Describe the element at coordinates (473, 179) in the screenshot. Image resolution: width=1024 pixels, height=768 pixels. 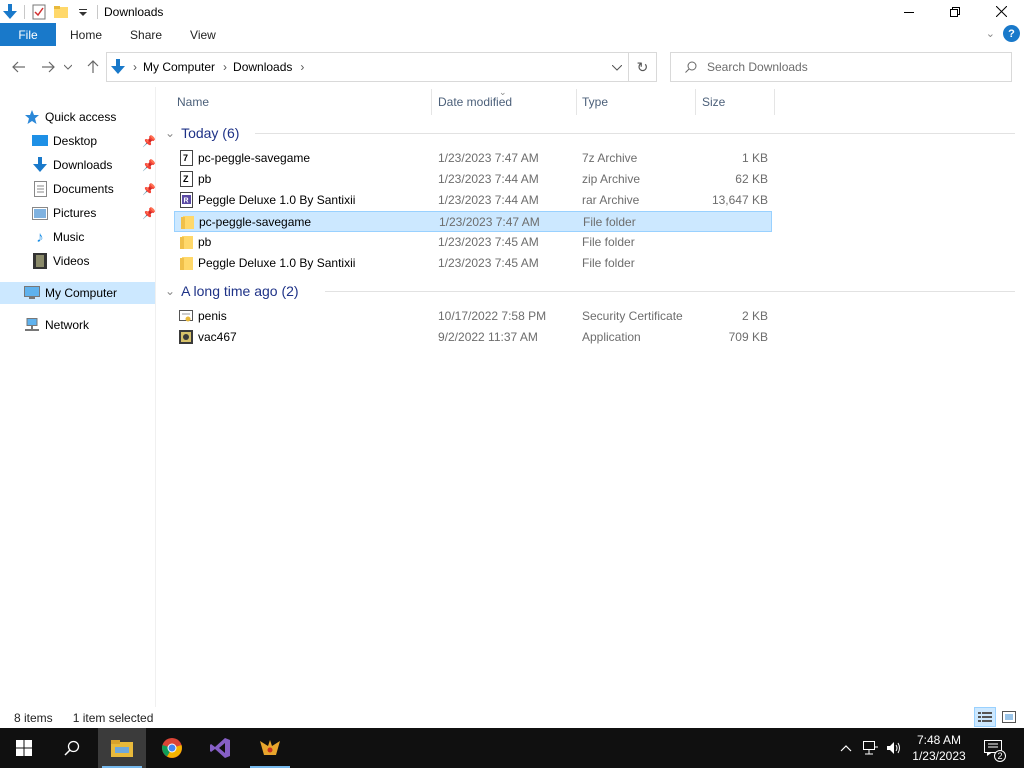
I see `file-row: Z pb 1/23/2023 7:44 AM zip Archive 62 KB` at that location.